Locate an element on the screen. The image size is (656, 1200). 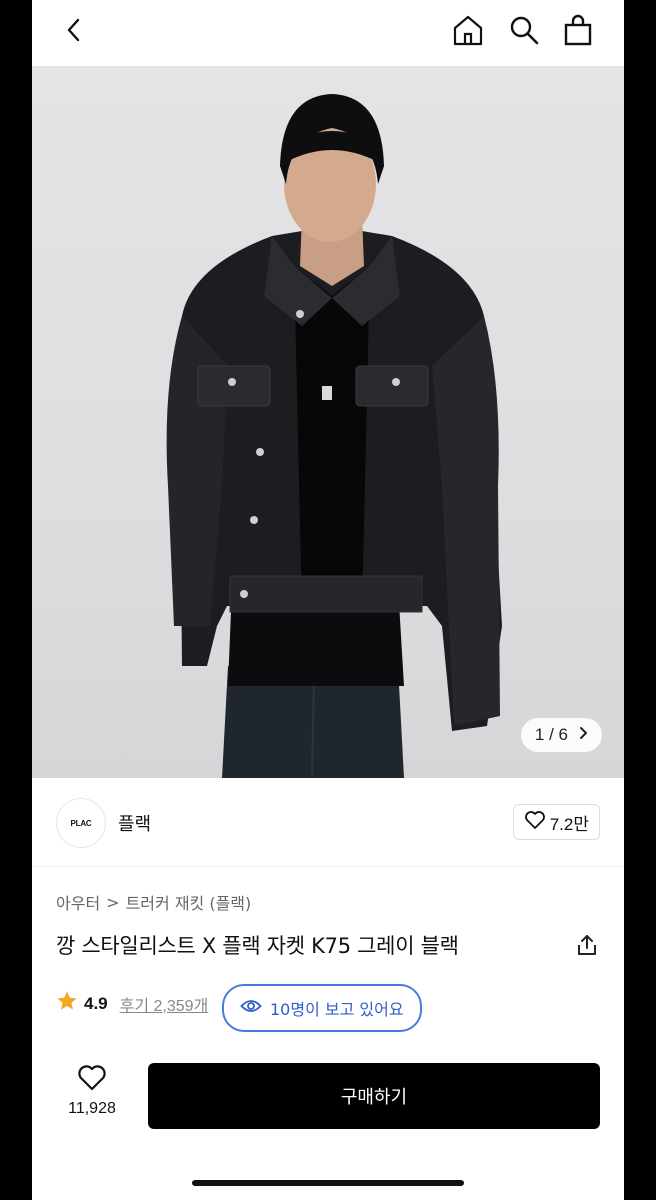
buy-button: 구매하기 is located at coordinates (374, 1096).